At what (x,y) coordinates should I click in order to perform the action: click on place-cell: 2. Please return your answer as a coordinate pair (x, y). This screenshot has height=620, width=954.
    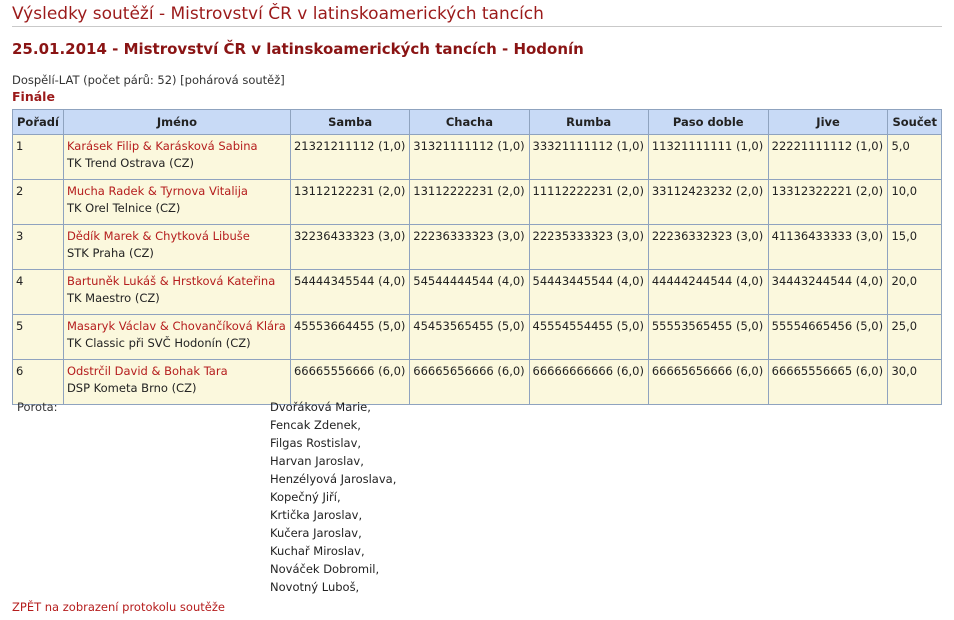
    Looking at the image, I should click on (38, 202).